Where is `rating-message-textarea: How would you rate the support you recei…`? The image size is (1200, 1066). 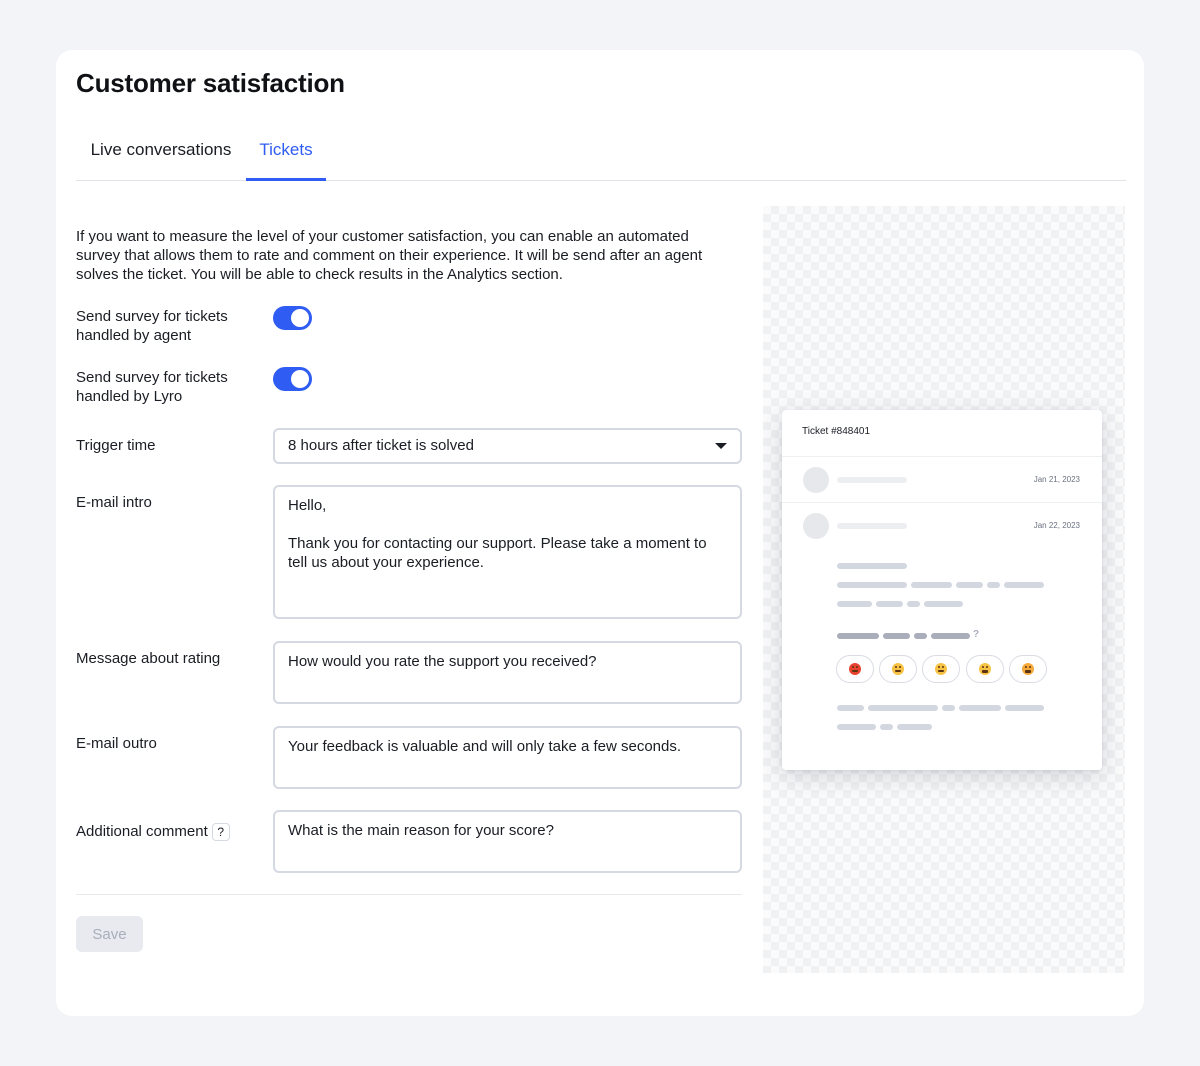 rating-message-textarea: How would you rate the support you recei… is located at coordinates (507, 672).